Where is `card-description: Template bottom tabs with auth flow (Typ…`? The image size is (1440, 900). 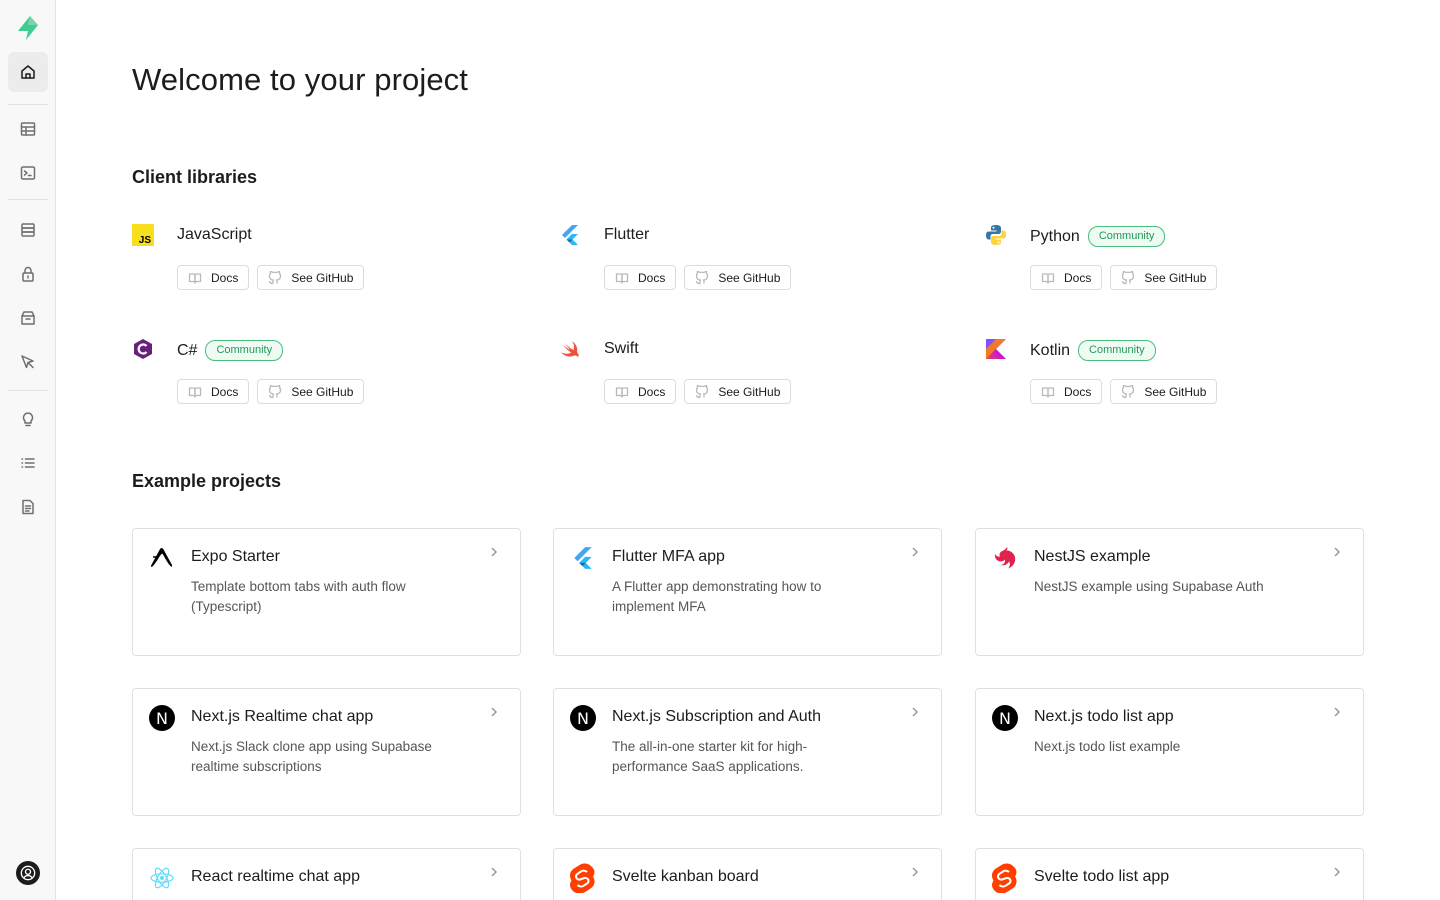
card-description: Template bottom tabs with auth flow (Typ… is located at coordinates (298, 596).